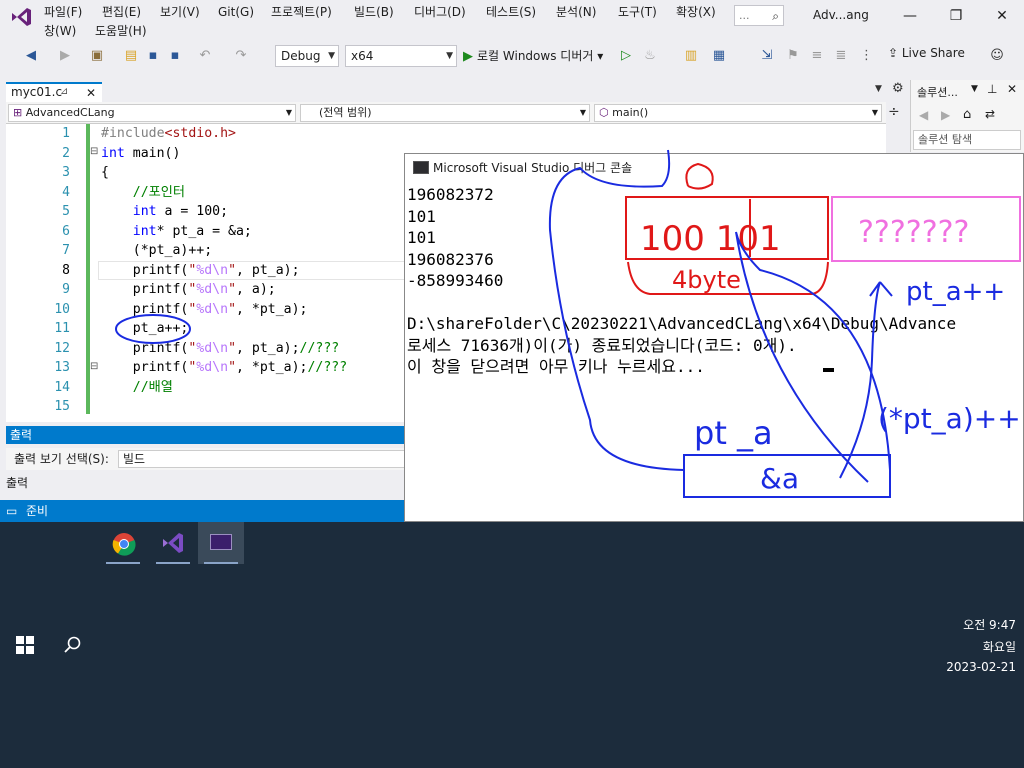  Describe the element at coordinates (691, 56) in the screenshot. I see `solution-explorer-icon: ▥` at that location.